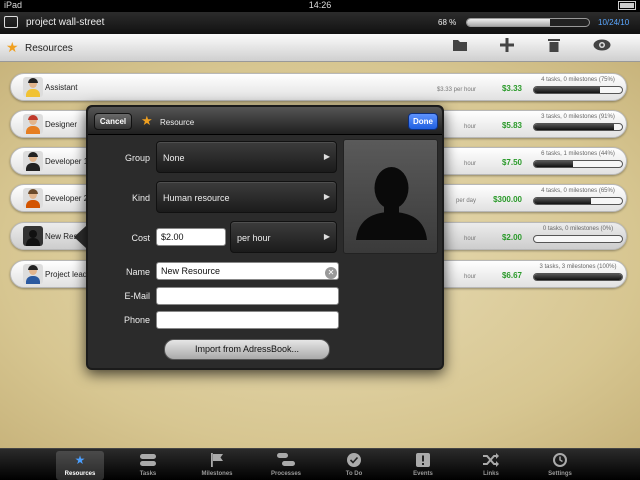  I want to click on assistant-avatar, so click(33, 87).